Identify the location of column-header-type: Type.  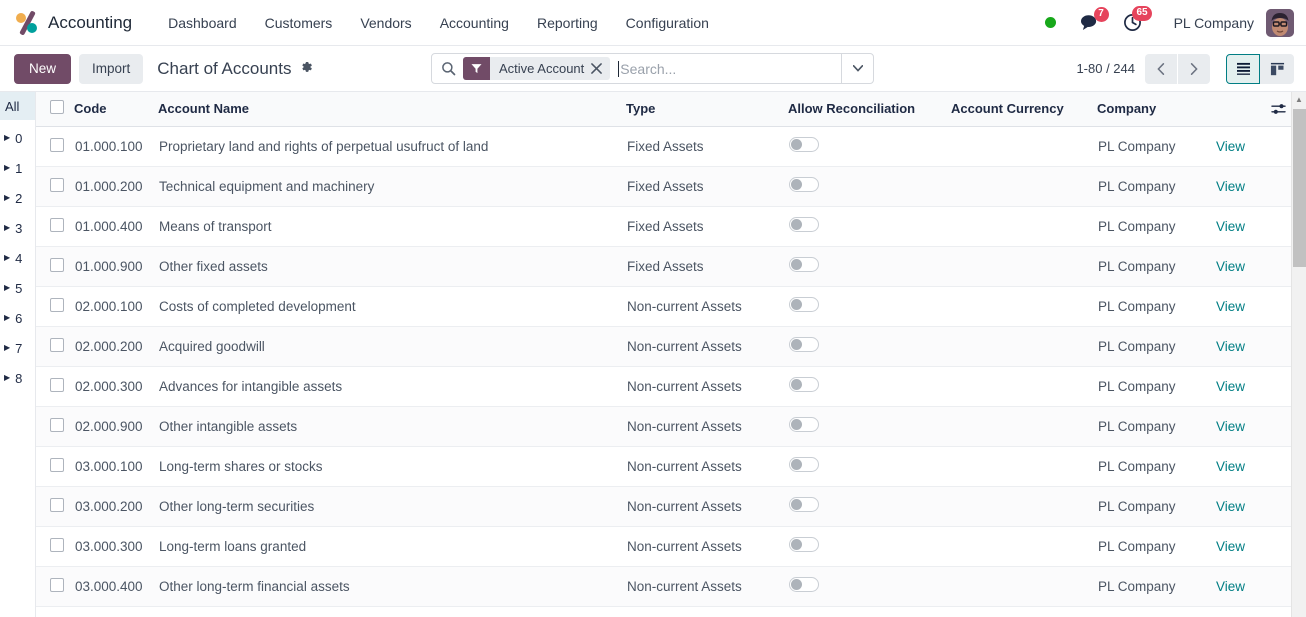
(707, 109).